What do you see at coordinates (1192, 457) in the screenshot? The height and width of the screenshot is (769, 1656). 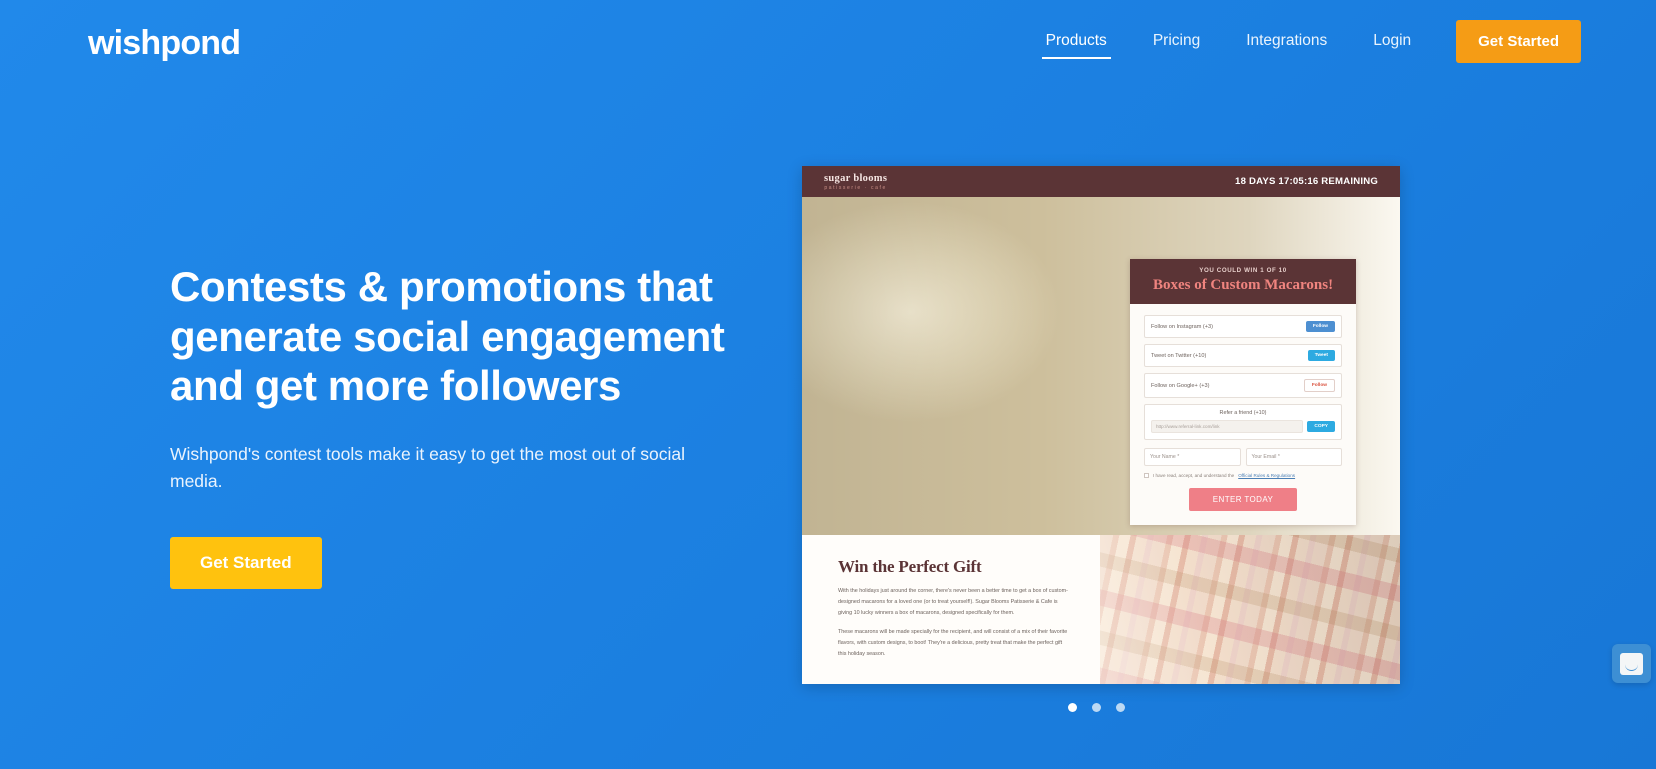 I see `name-input: Your Name *` at bounding box center [1192, 457].